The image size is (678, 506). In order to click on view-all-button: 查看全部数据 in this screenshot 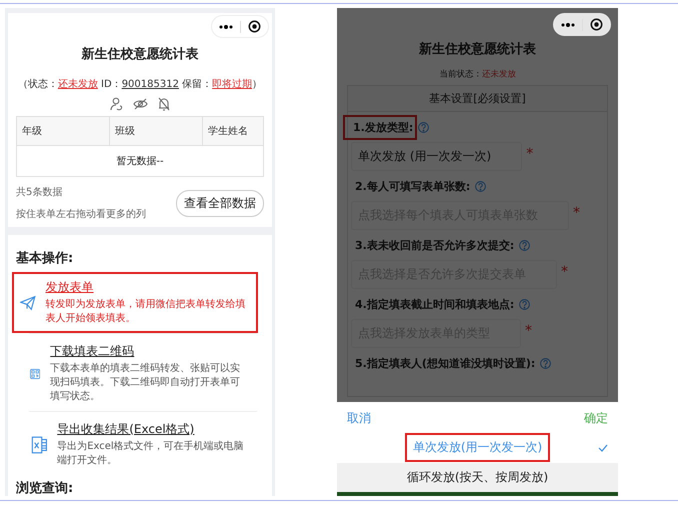, I will do `click(220, 203)`.